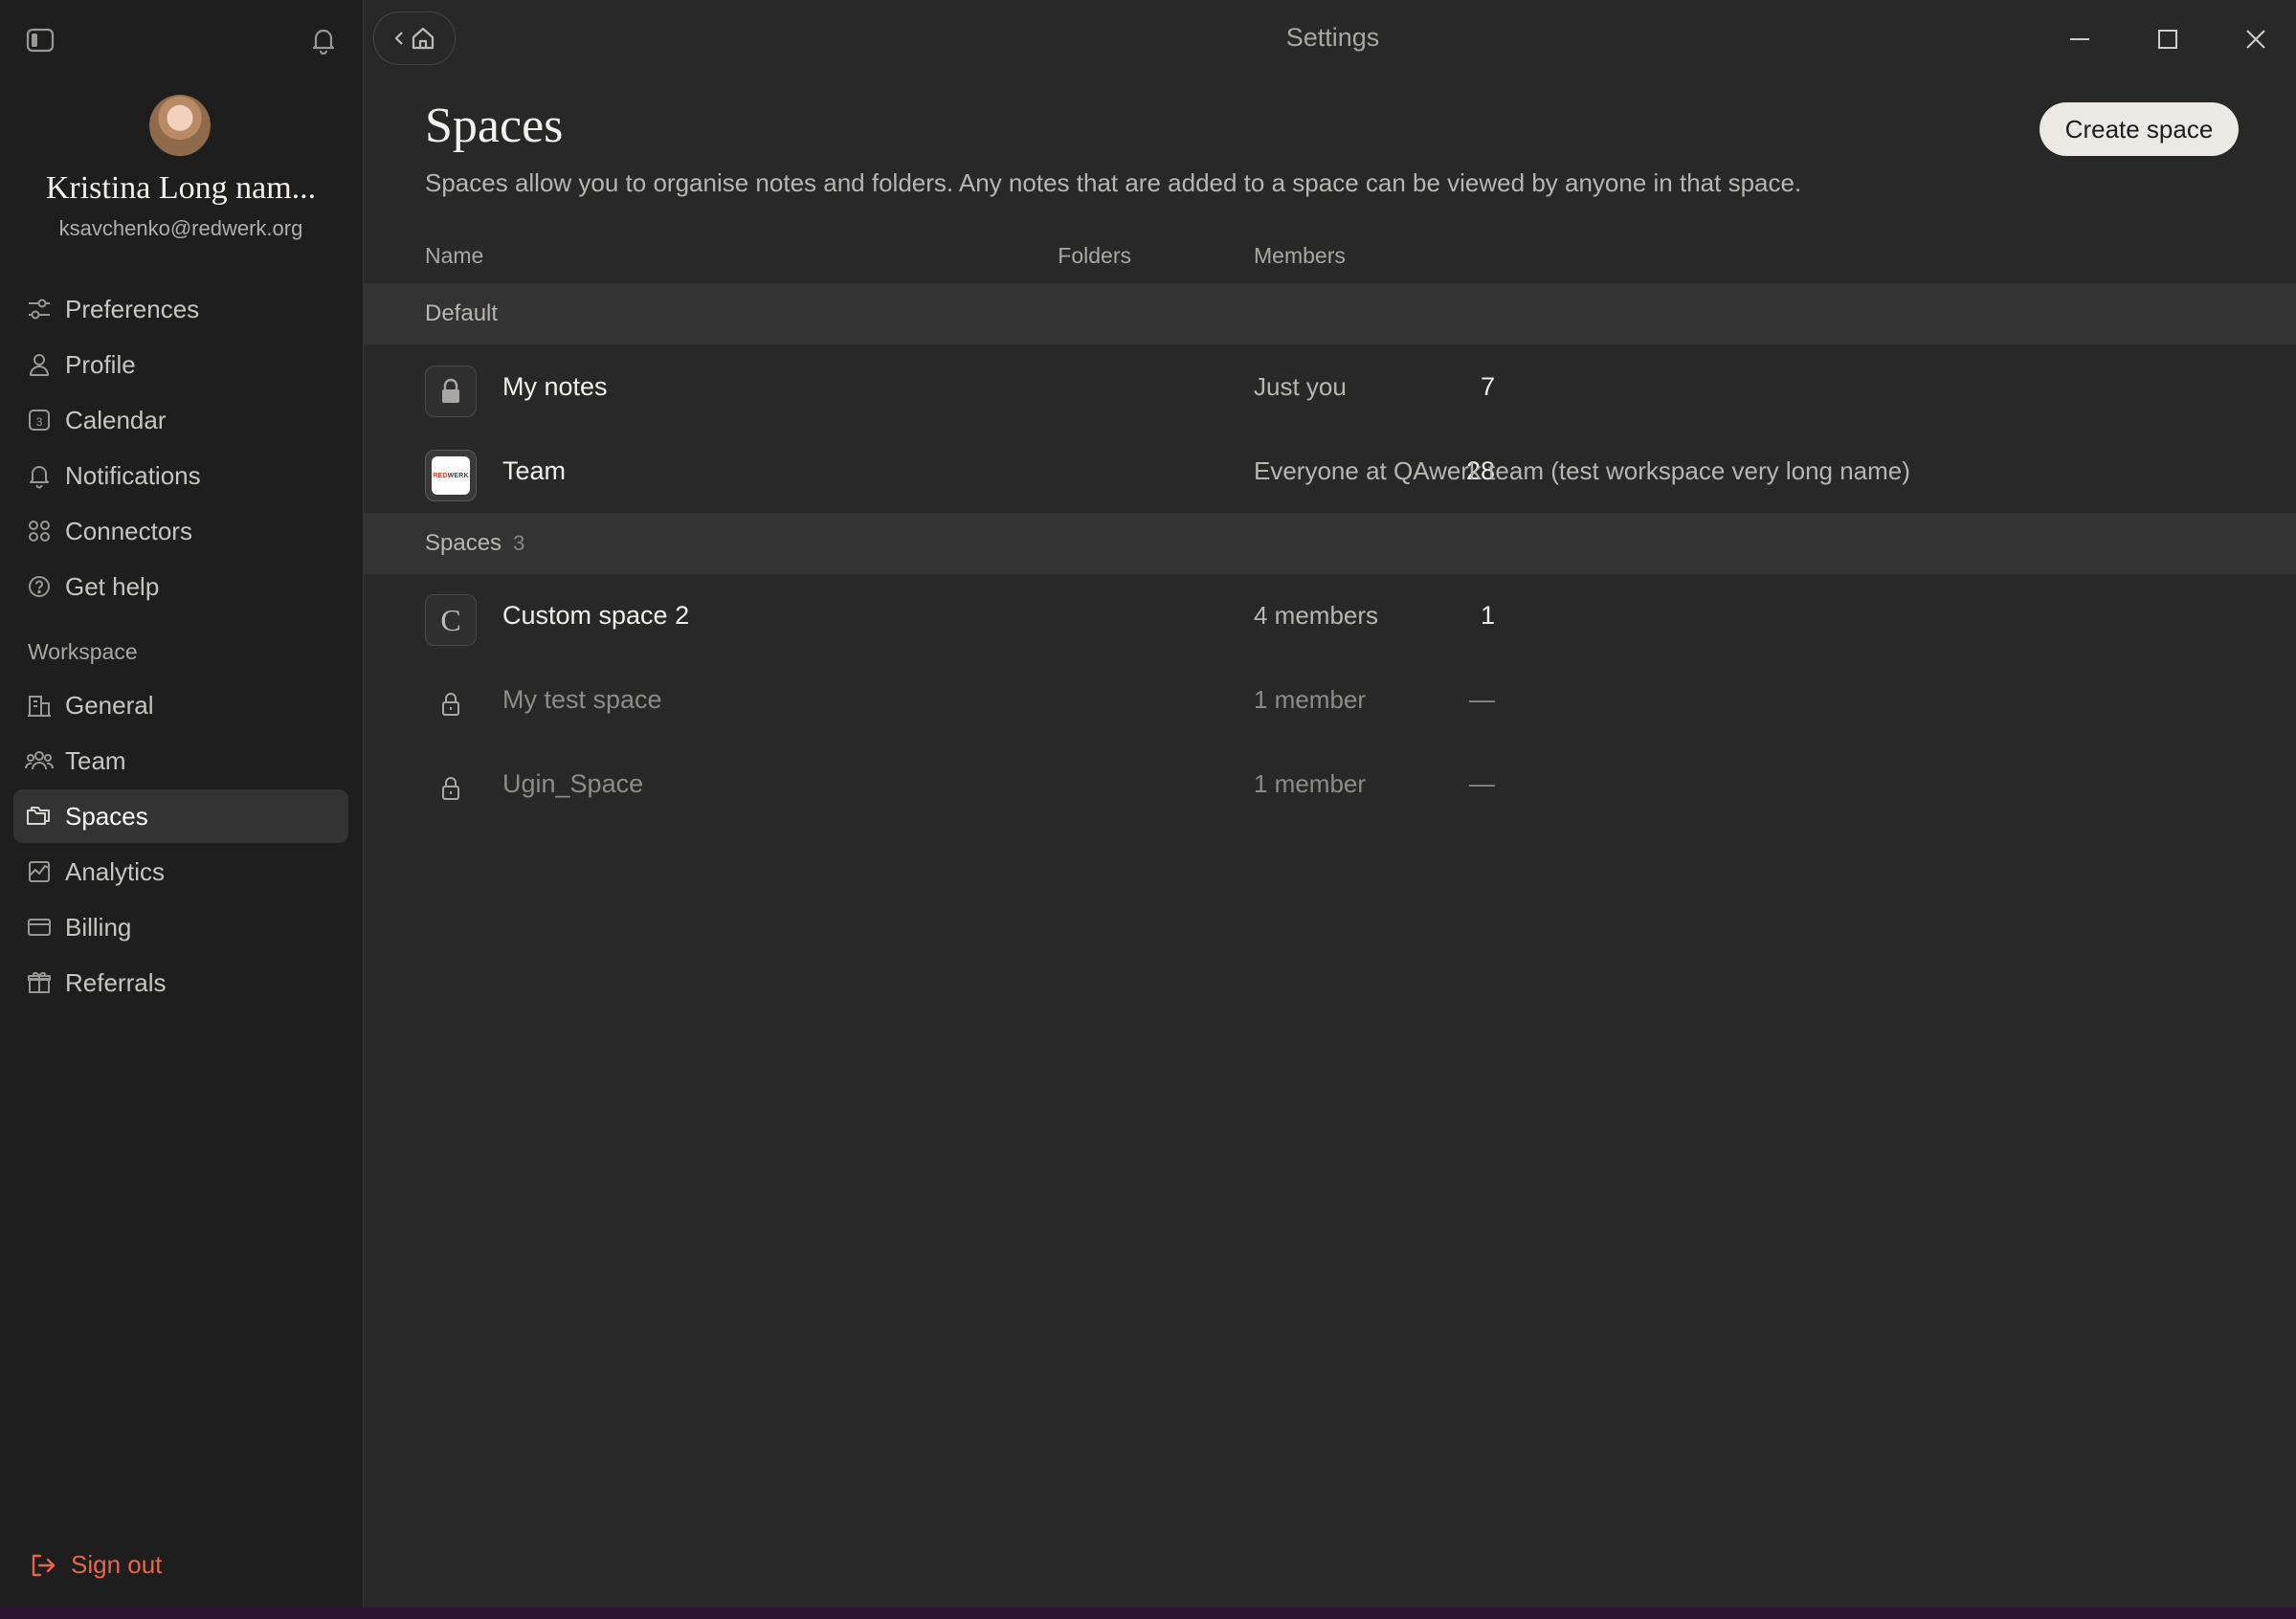 This screenshot has width=2296, height=1619. Describe the element at coordinates (180, 364) in the screenshot. I see `sidebar-item-profile: Profile` at that location.